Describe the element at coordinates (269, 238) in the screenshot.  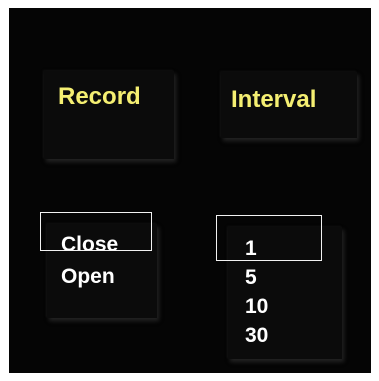
I see `interval-selection-highlight` at that location.